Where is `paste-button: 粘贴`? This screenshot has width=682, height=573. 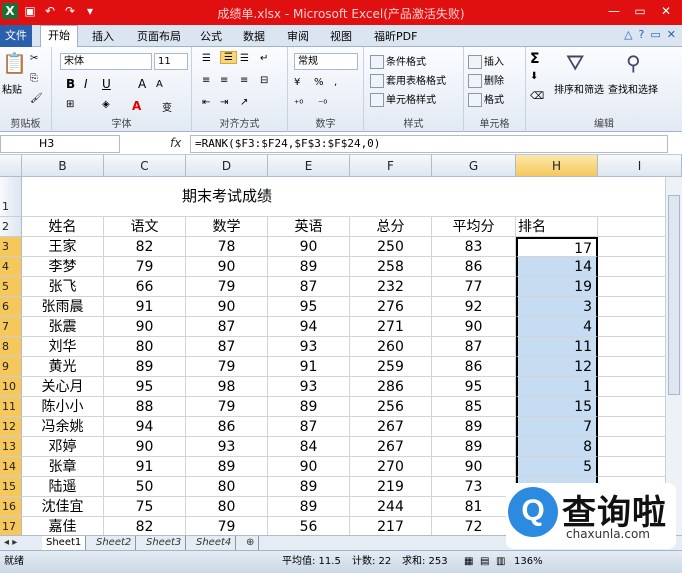 paste-button: 粘贴 is located at coordinates (12, 88).